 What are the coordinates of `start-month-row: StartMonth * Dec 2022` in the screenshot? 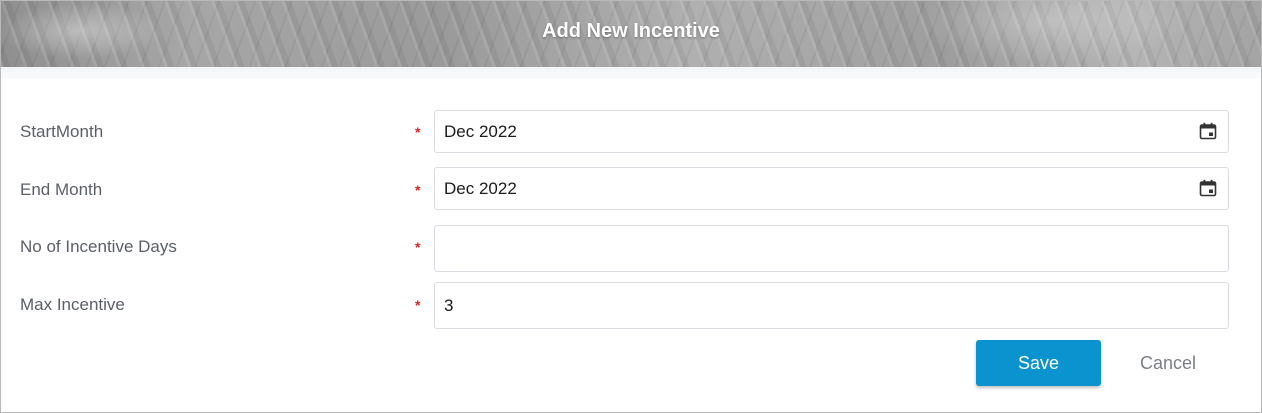 It's located at (631, 132).